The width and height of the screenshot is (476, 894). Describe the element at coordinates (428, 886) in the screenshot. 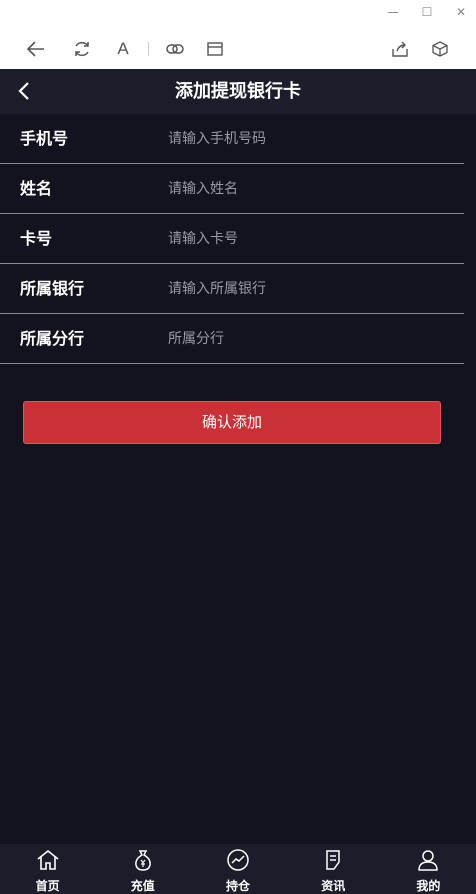

I see `tab-mine-label: 我的` at that location.